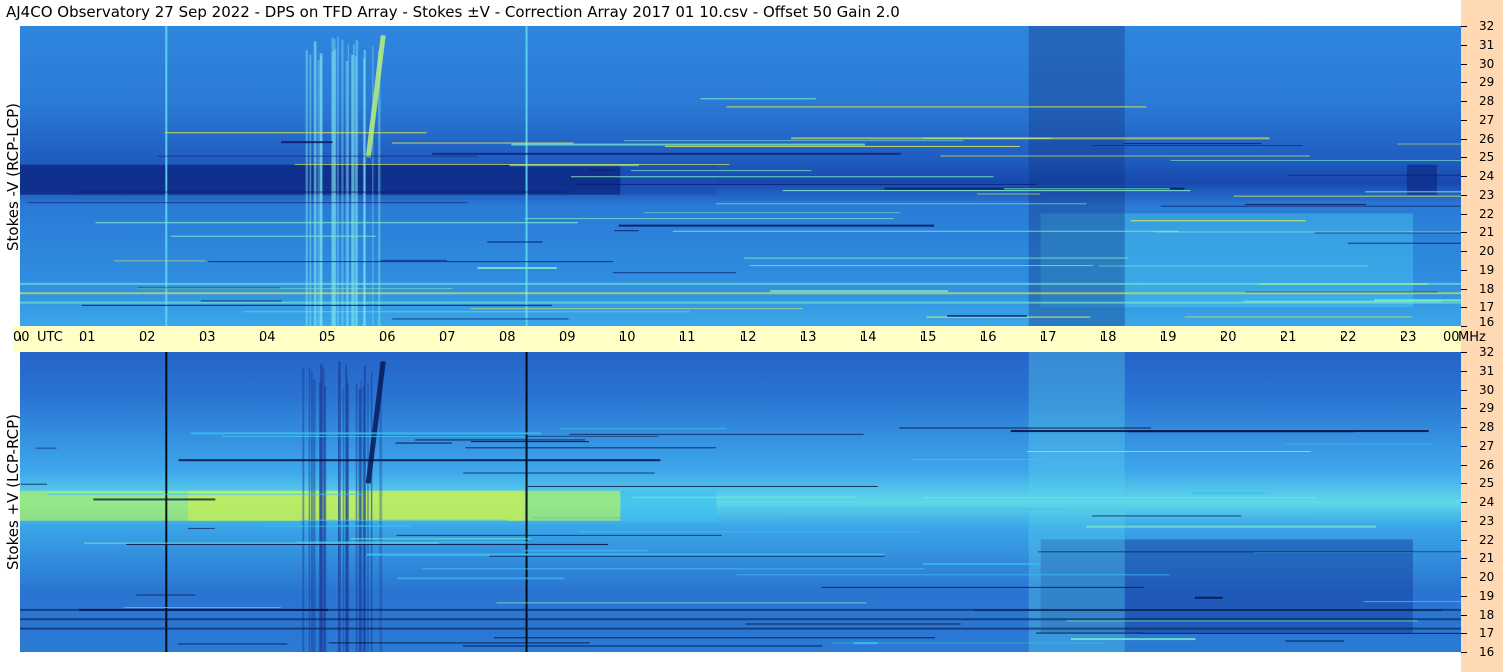 This screenshot has height=672, width=1503. Describe the element at coordinates (1228, 337) in the screenshot. I see `time-tick-label: 20` at that location.